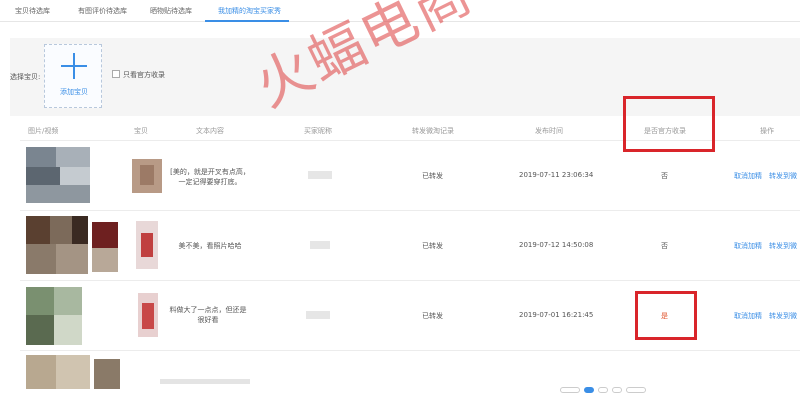 This screenshot has height=393, width=800. Describe the element at coordinates (669, 124) in the screenshot. I see `official-column-highlight` at that location.